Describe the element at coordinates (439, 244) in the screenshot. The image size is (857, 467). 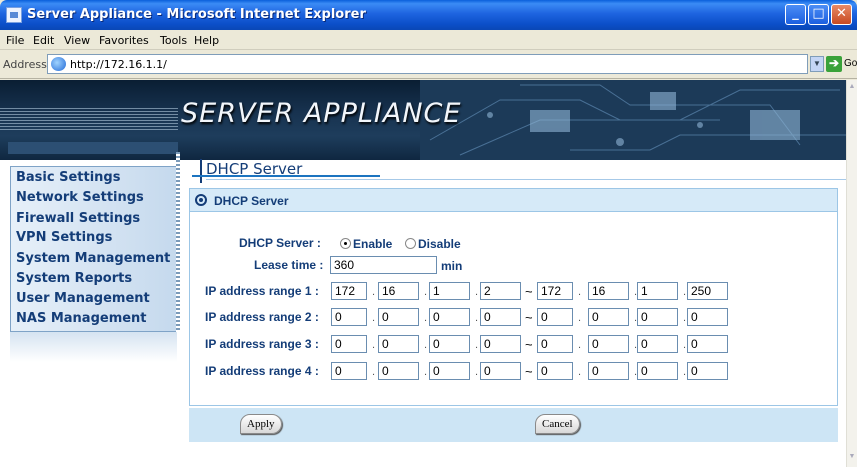
I see `disable-radio-label: Disable` at that location.